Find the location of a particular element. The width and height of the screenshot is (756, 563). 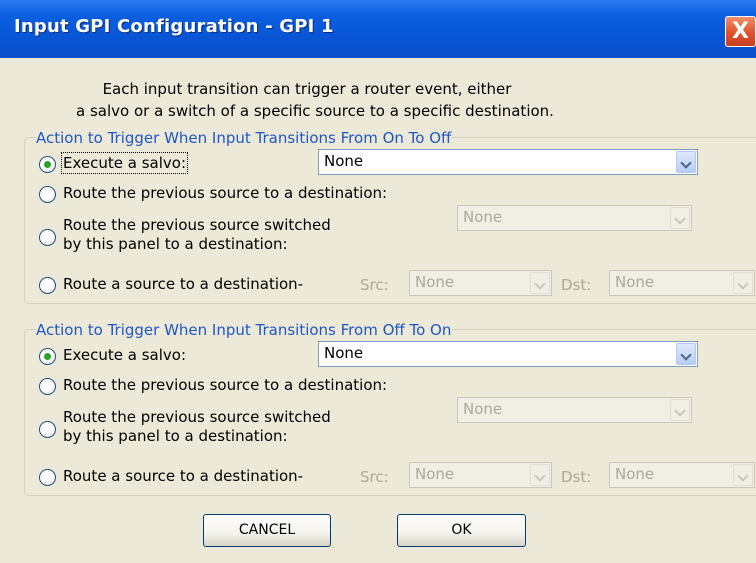

close-button: X is located at coordinates (740, 31).